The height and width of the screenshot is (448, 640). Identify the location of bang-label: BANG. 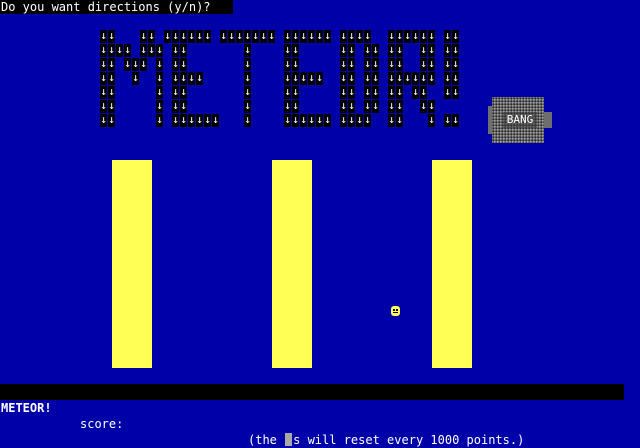
(520, 120).